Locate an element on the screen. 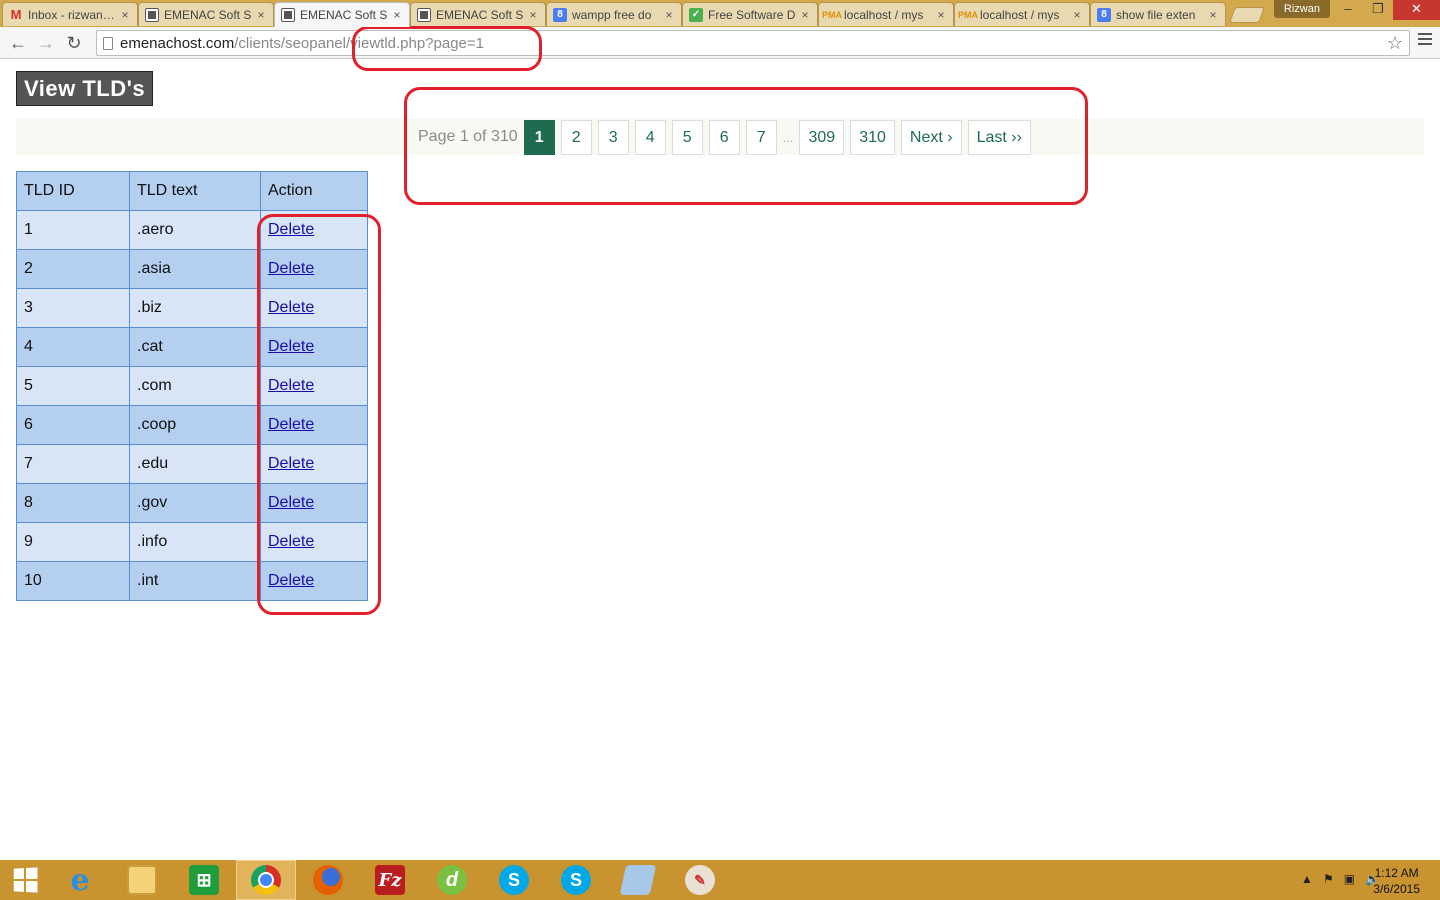  page-title: View TLD's is located at coordinates (85, 88).